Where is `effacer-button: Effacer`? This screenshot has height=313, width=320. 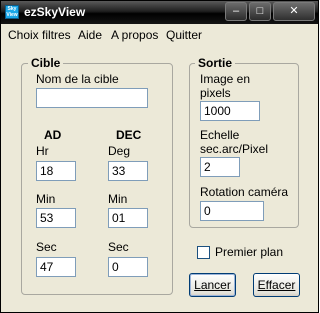
effacer-button: Effacer is located at coordinates (276, 285).